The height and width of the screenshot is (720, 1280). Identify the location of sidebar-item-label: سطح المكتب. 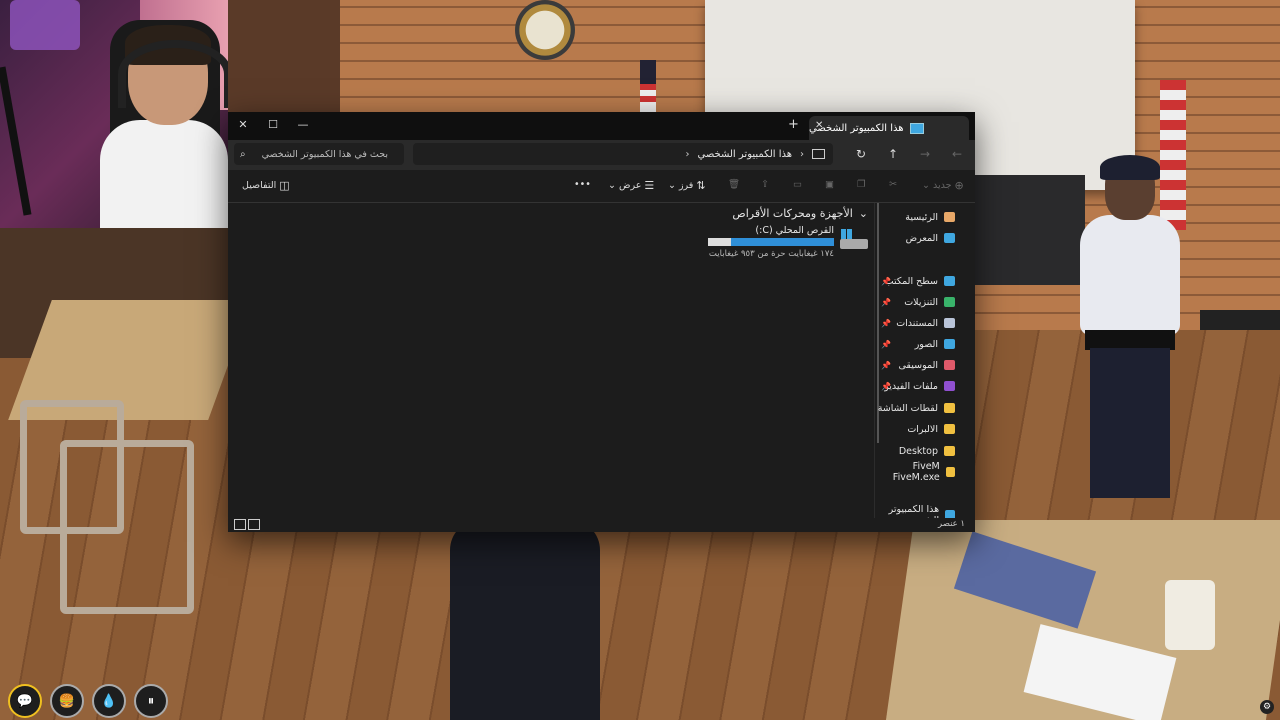
(911, 281).